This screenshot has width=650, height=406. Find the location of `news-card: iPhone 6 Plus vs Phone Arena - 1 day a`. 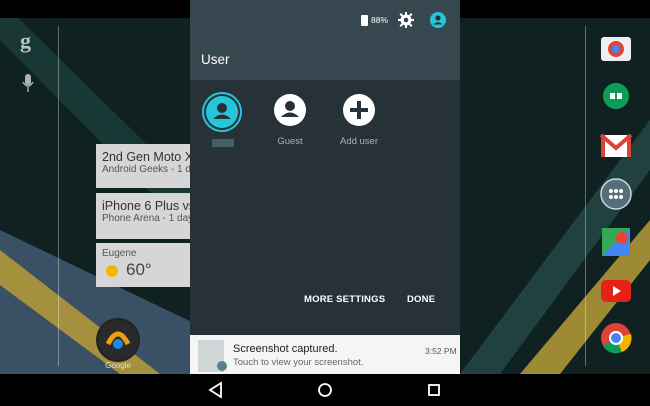

news-card: iPhone 6 Plus vs Phone Arena - 1 day a is located at coordinates (144, 216).